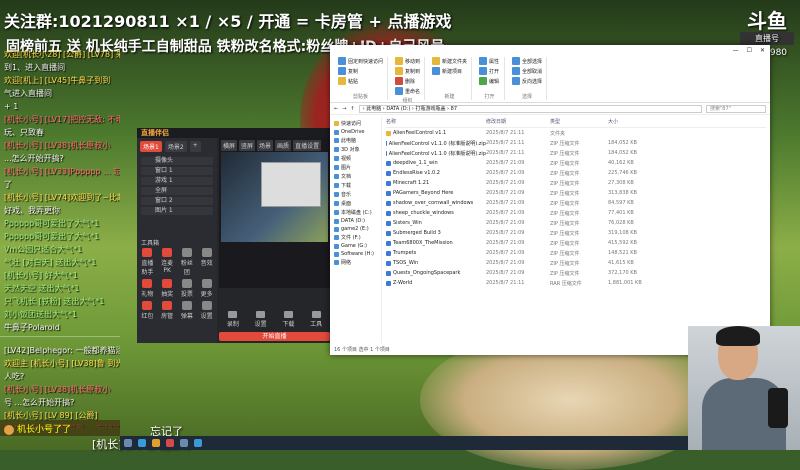 Image resolution: width=800 pixels, height=470 pixels. Describe the element at coordinates (355, 185) in the screenshot. I see `nav-item: 下载` at that location.